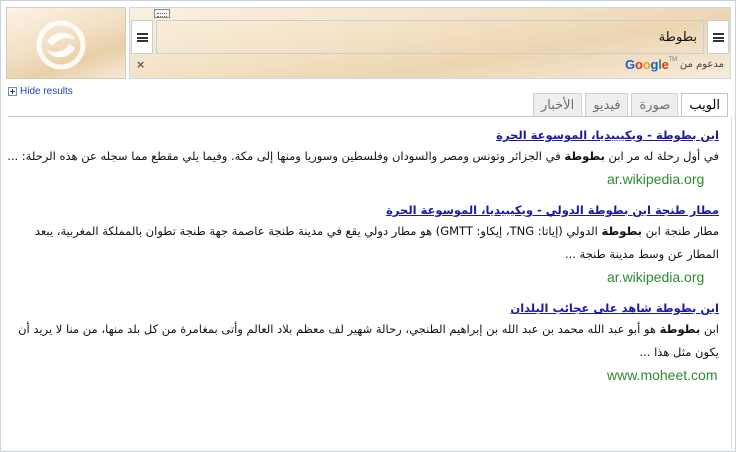  I want to click on result-title-link: ابن بطوطة شاهد على عجائب البلدان, so click(363, 308).